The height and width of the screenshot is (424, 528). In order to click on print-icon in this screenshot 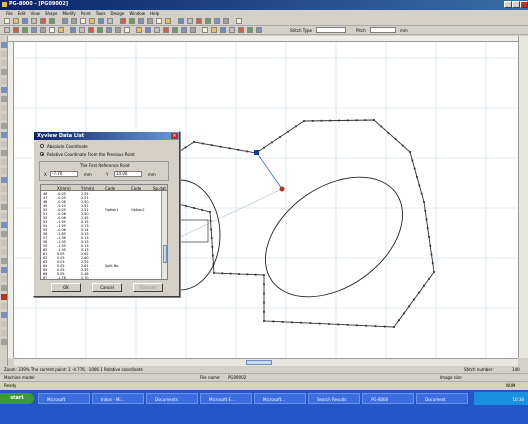, I will do `click(34, 21)`.